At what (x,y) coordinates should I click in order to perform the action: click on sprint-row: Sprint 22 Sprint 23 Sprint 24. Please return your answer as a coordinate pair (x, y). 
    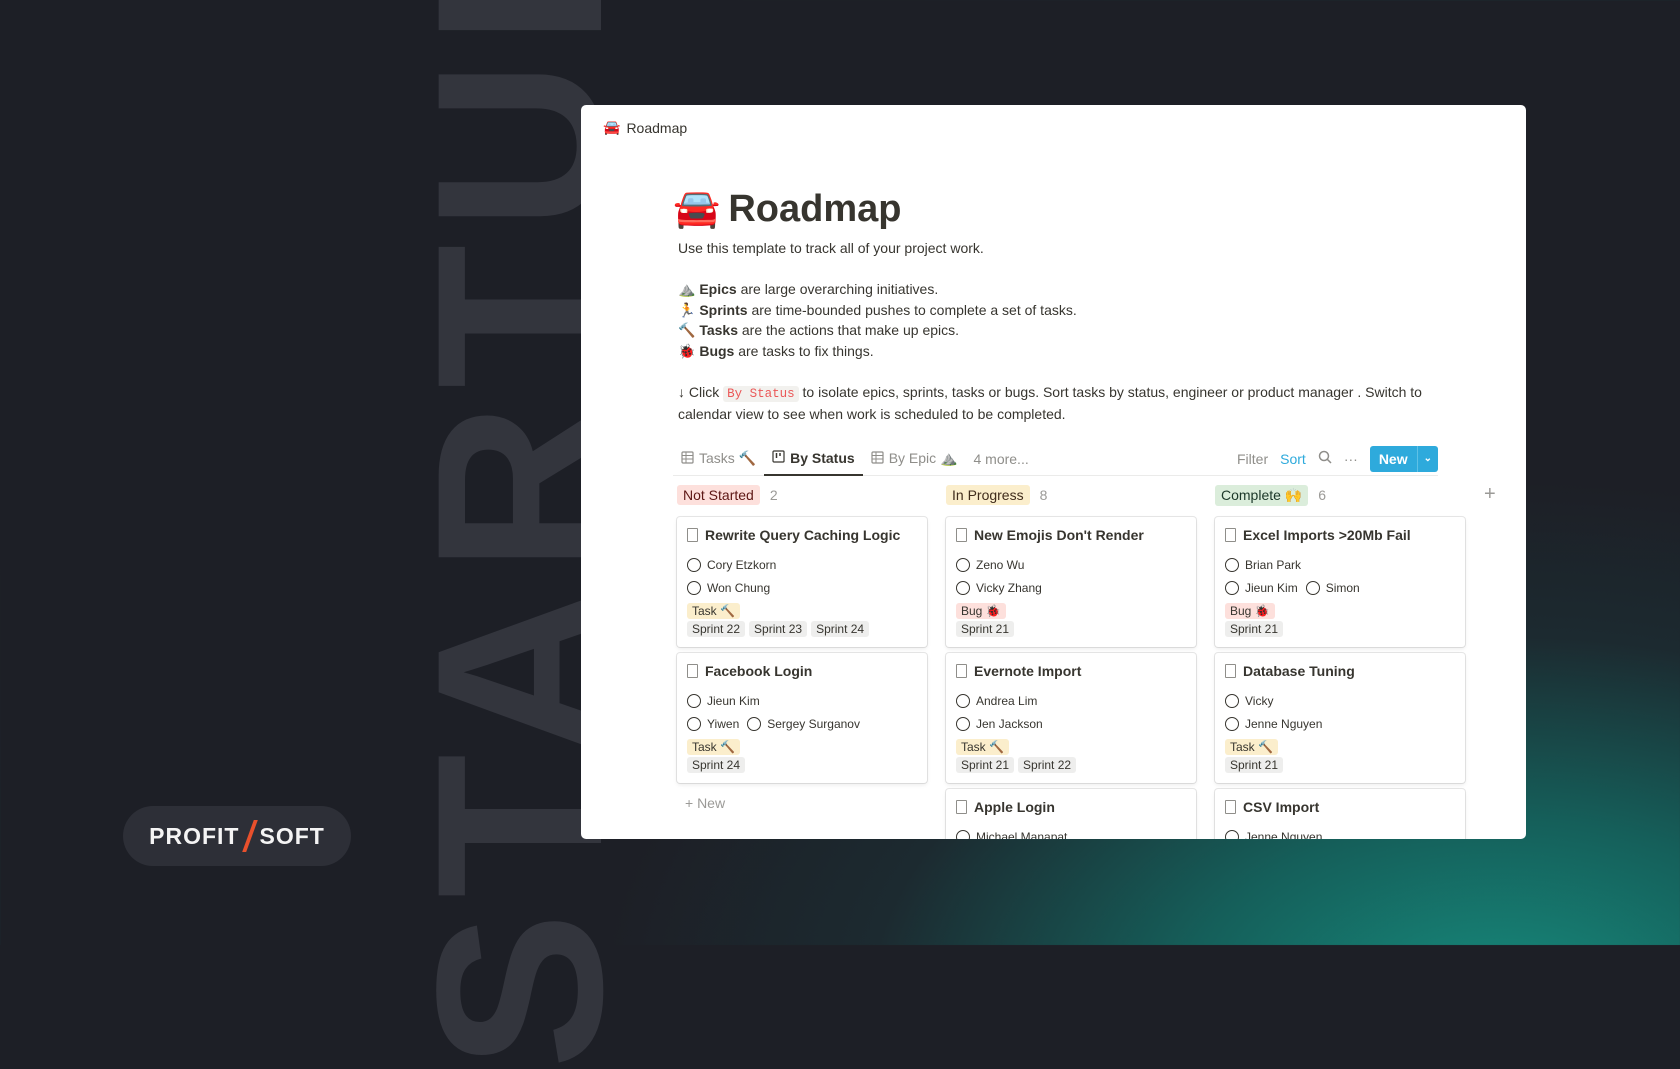
    Looking at the image, I should click on (802, 628).